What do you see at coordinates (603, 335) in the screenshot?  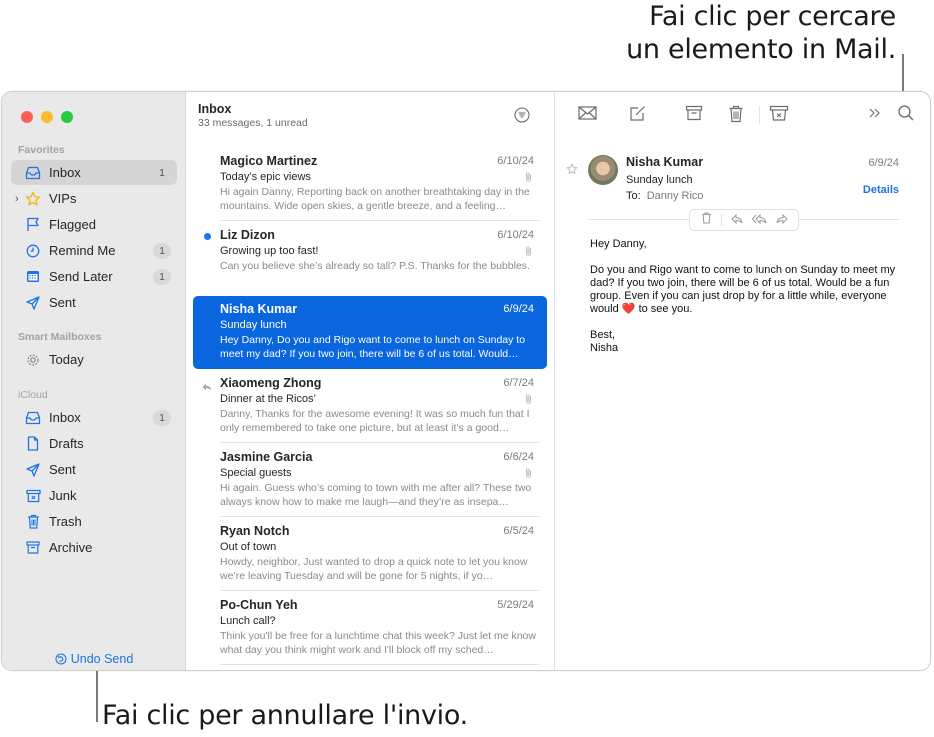 I see `body-signoff: Best,` at bounding box center [603, 335].